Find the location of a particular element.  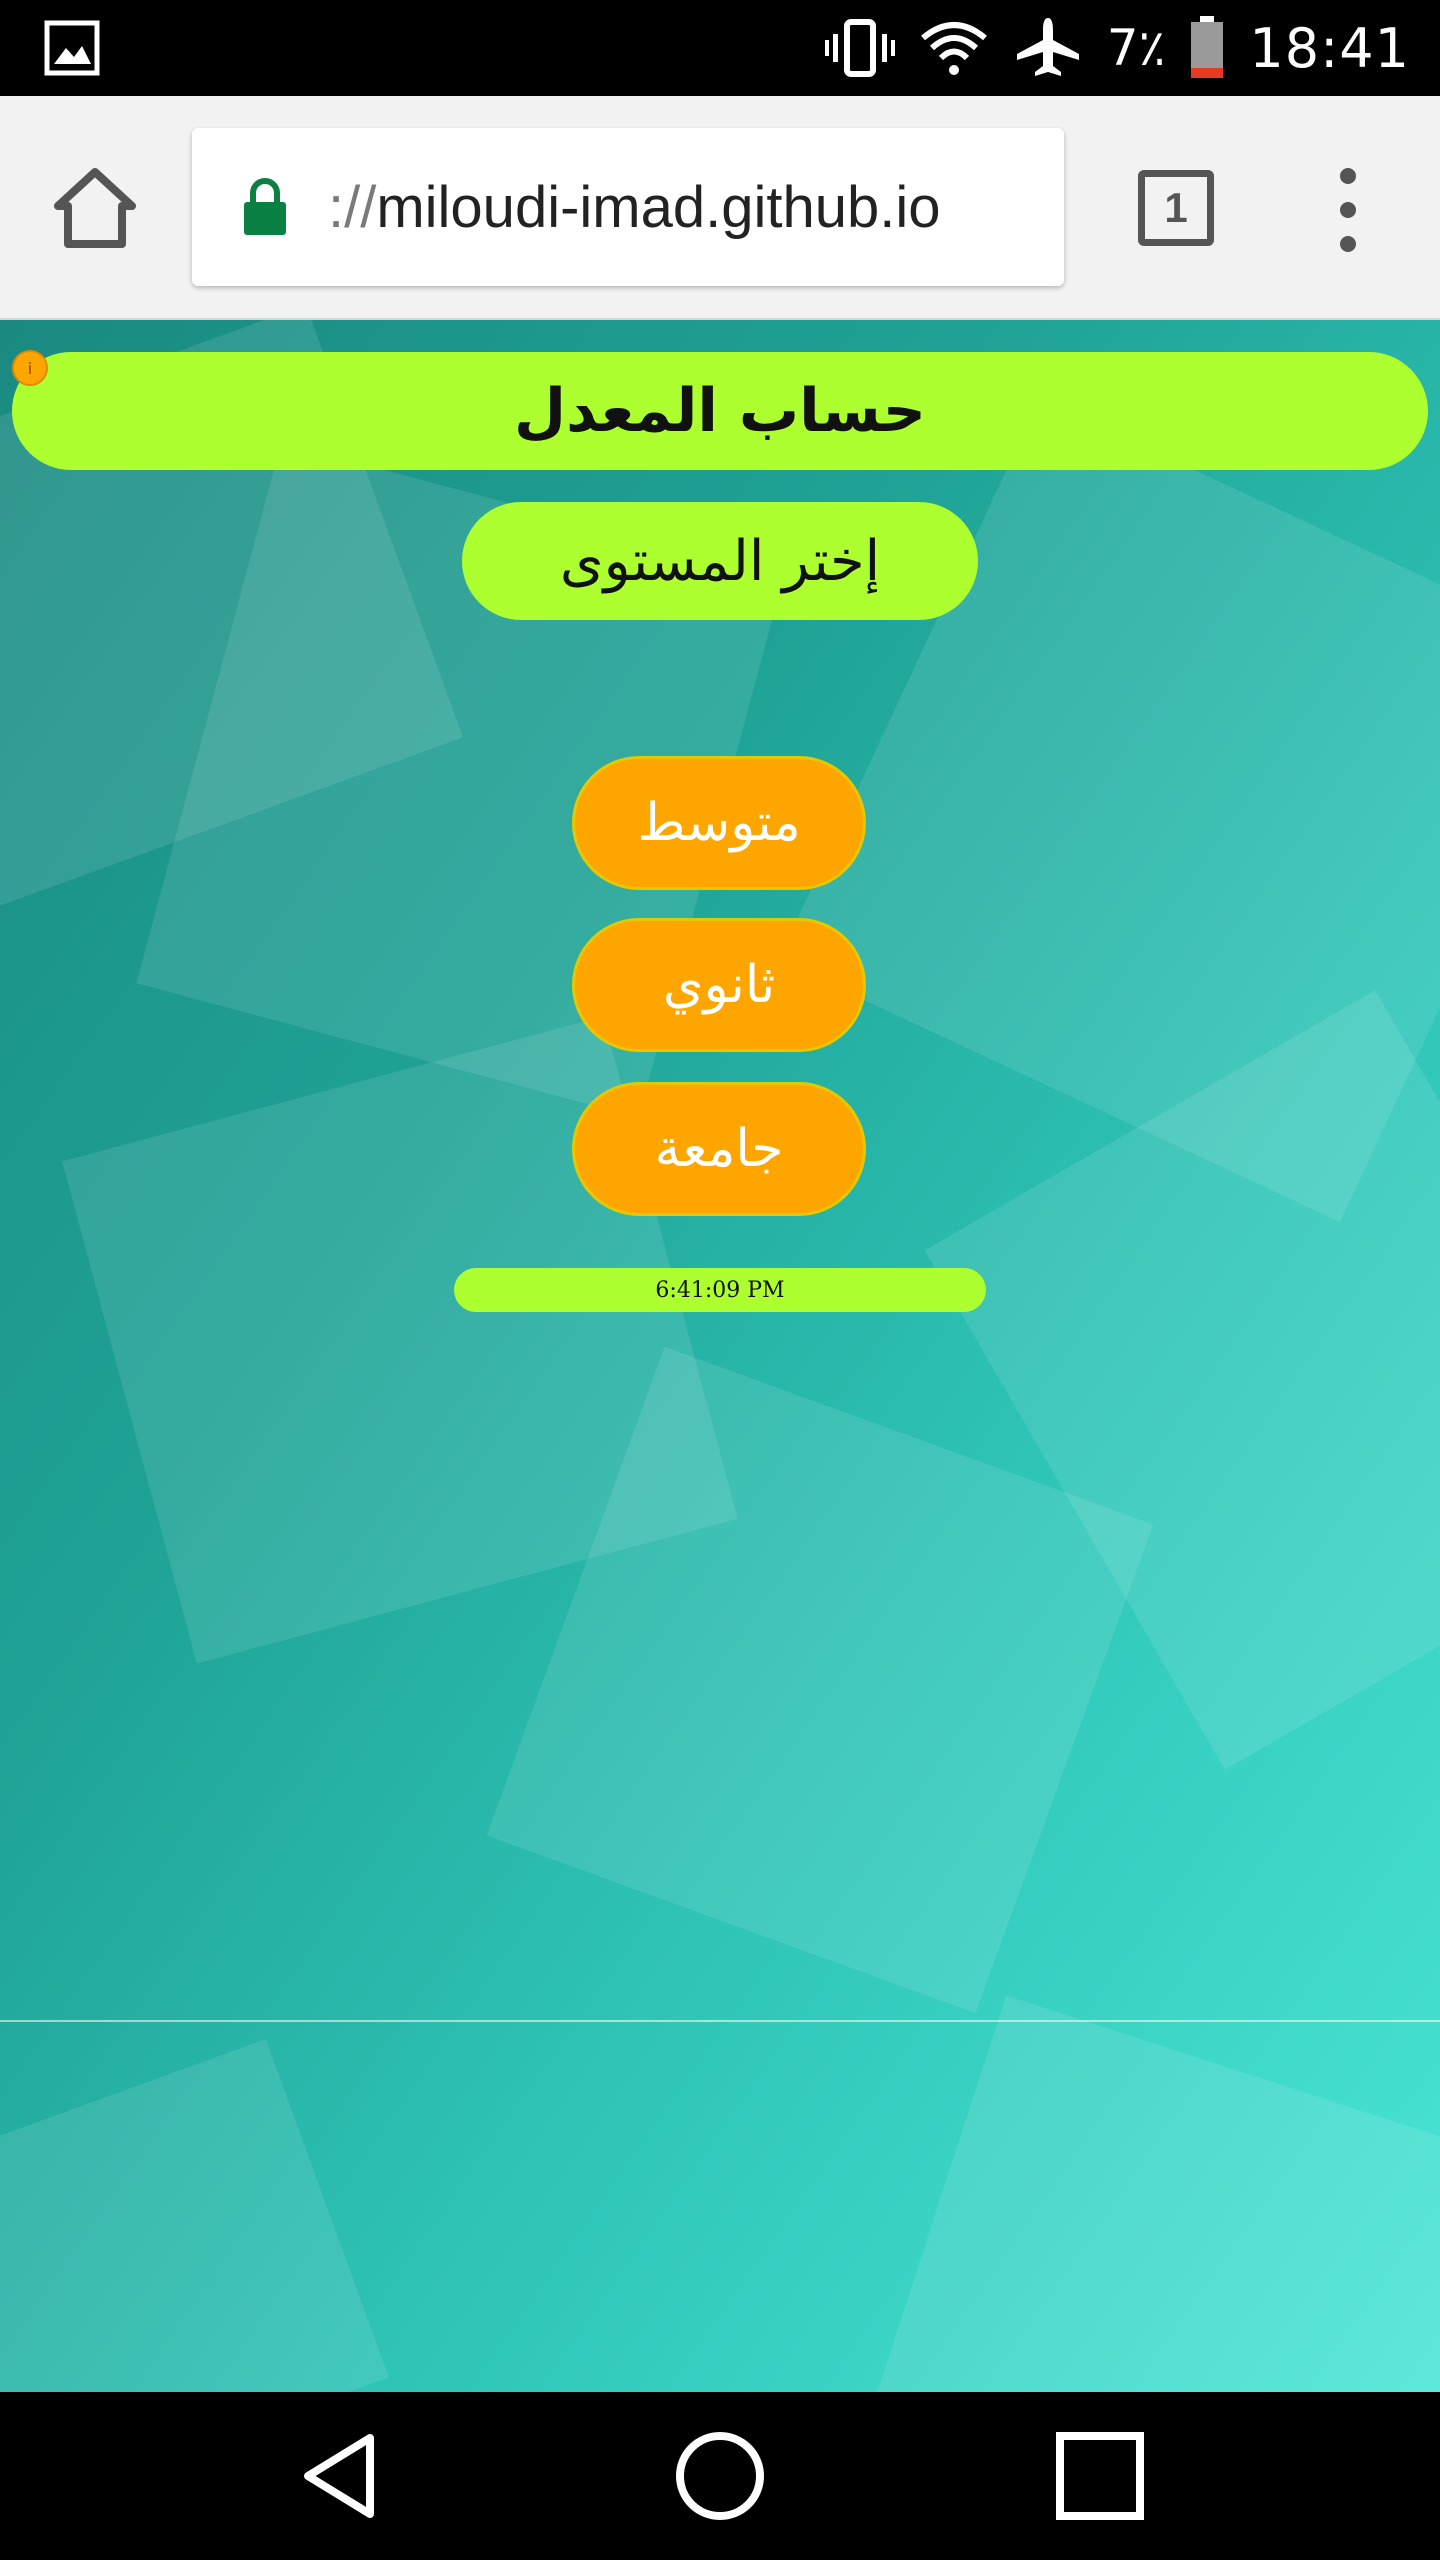

status-bar: 7٪ 18:41 is located at coordinates (720, 48).